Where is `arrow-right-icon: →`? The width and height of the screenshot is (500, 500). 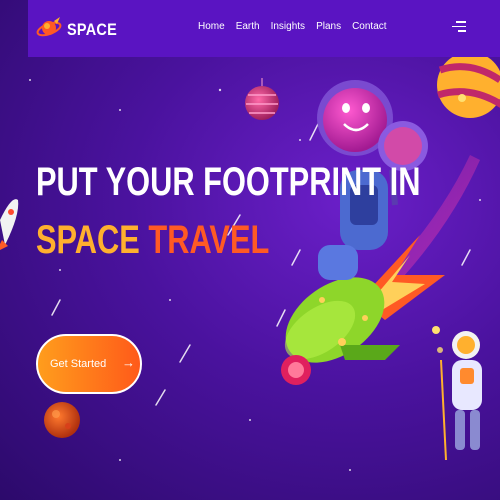 arrow-right-icon: → is located at coordinates (128, 362).